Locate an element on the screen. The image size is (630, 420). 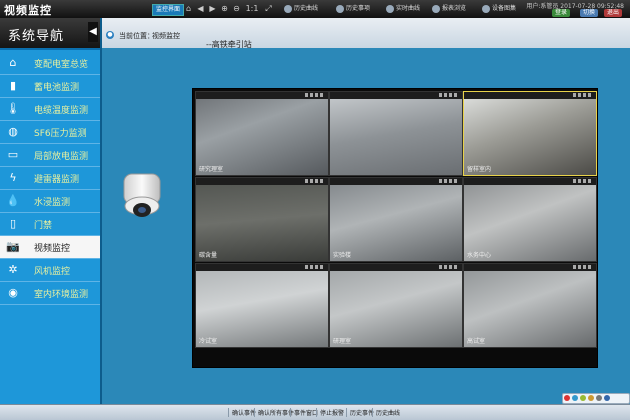
battery-icon: ▮ is located at coordinates (13, 85).